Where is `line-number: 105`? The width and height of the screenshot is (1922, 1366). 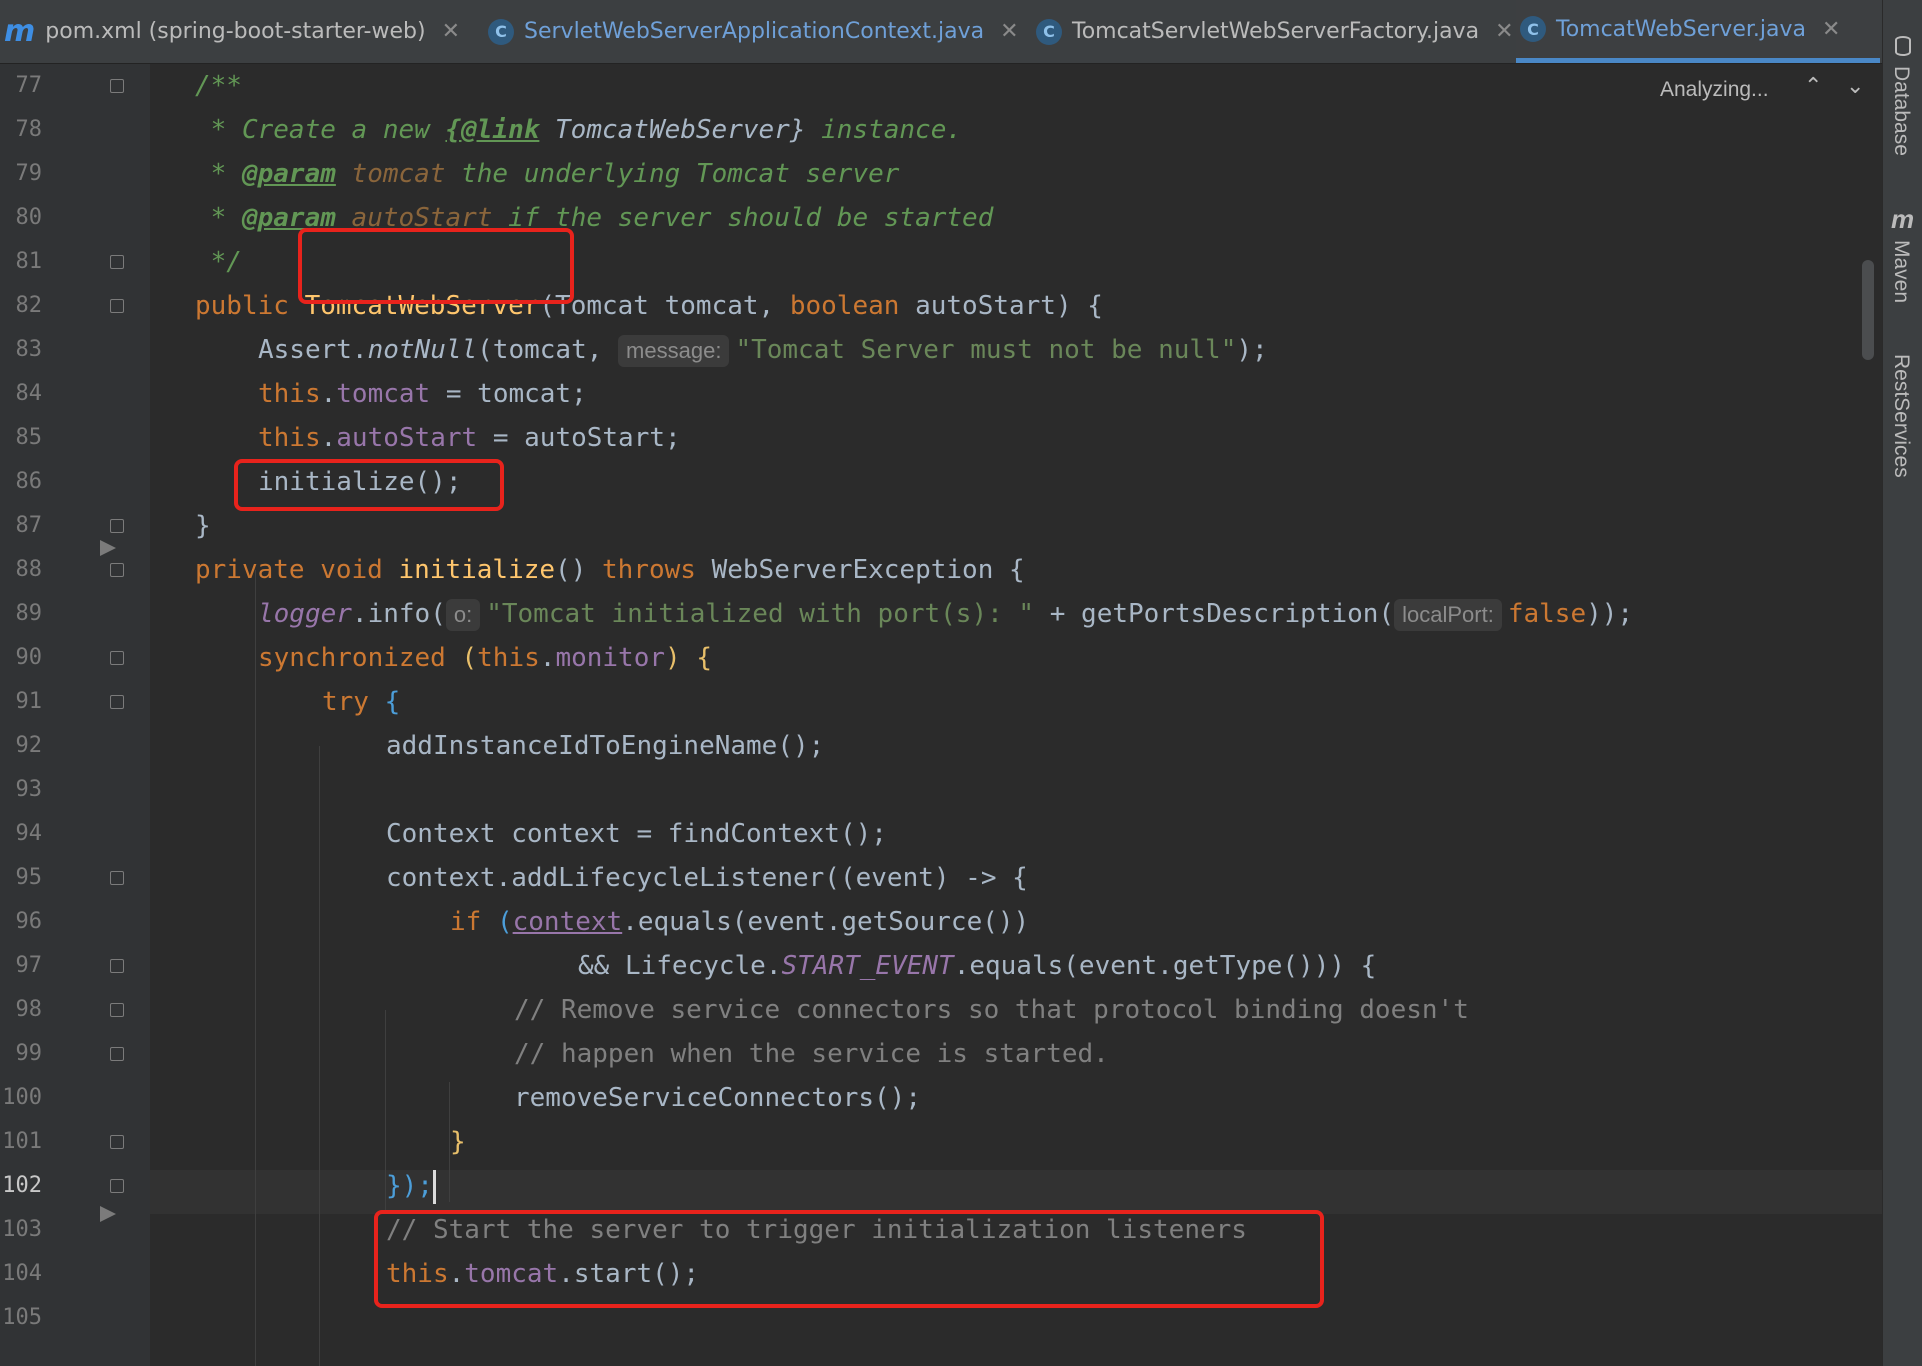
line-number: 105 is located at coordinates (22, 1317).